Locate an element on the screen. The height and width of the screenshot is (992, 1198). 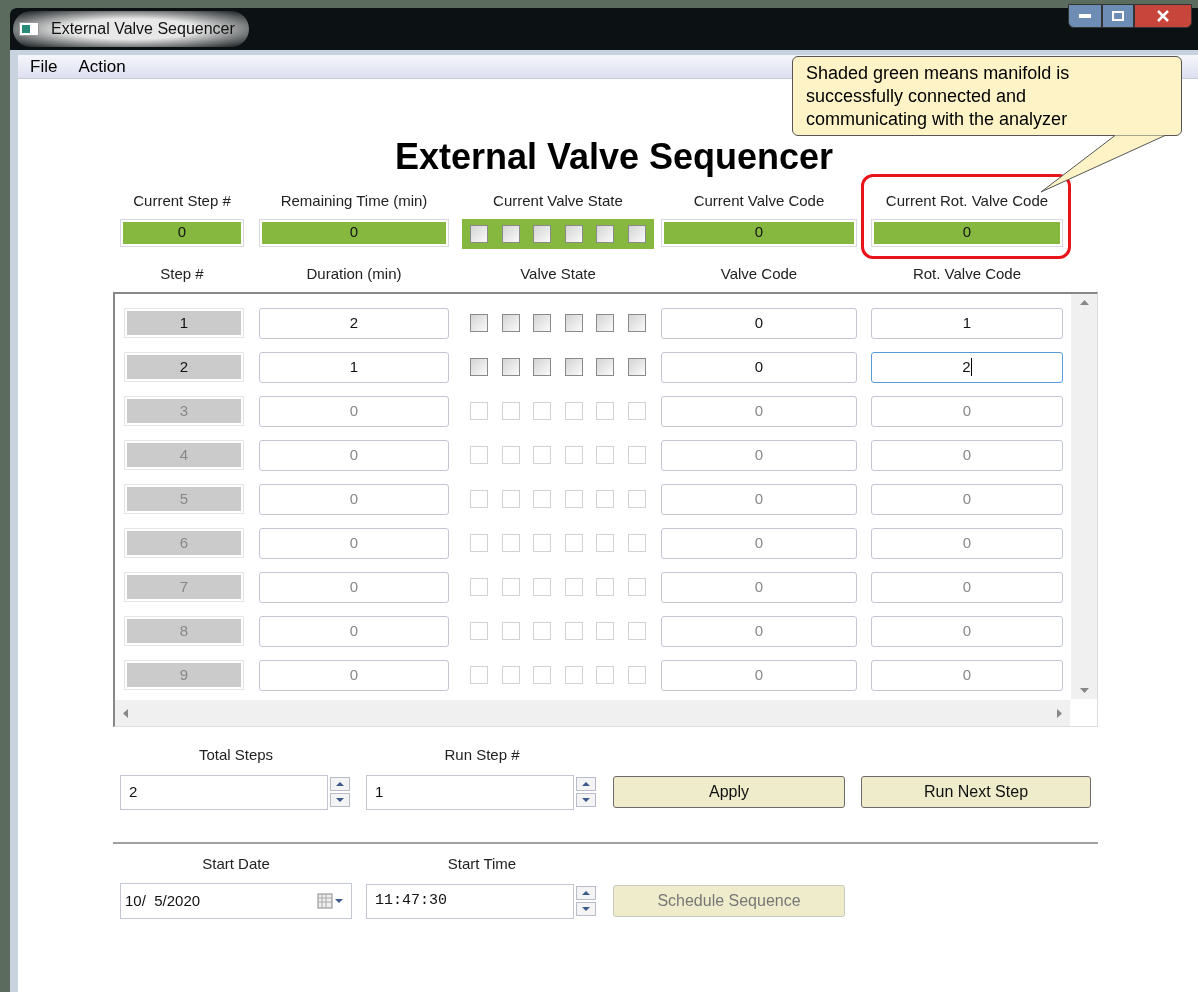
scroll-up-icon is located at coordinates (1084, 302).